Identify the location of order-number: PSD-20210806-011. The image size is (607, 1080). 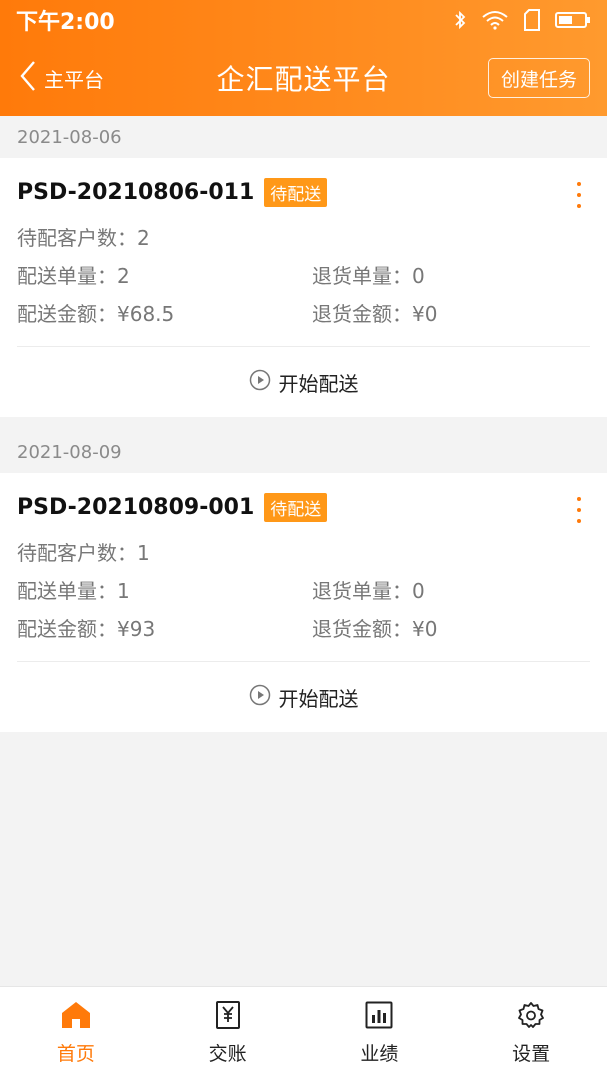
(136, 192).